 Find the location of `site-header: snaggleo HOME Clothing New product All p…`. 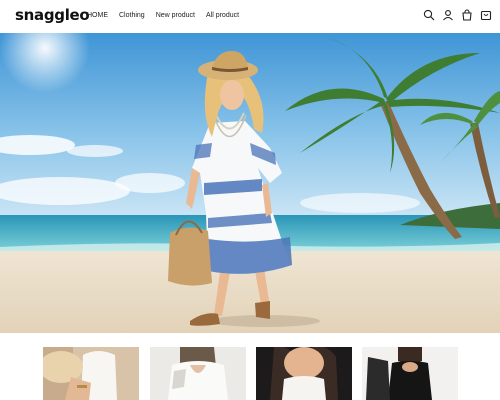

site-header: snaggleo HOME Clothing New product All p… is located at coordinates (250, 16).